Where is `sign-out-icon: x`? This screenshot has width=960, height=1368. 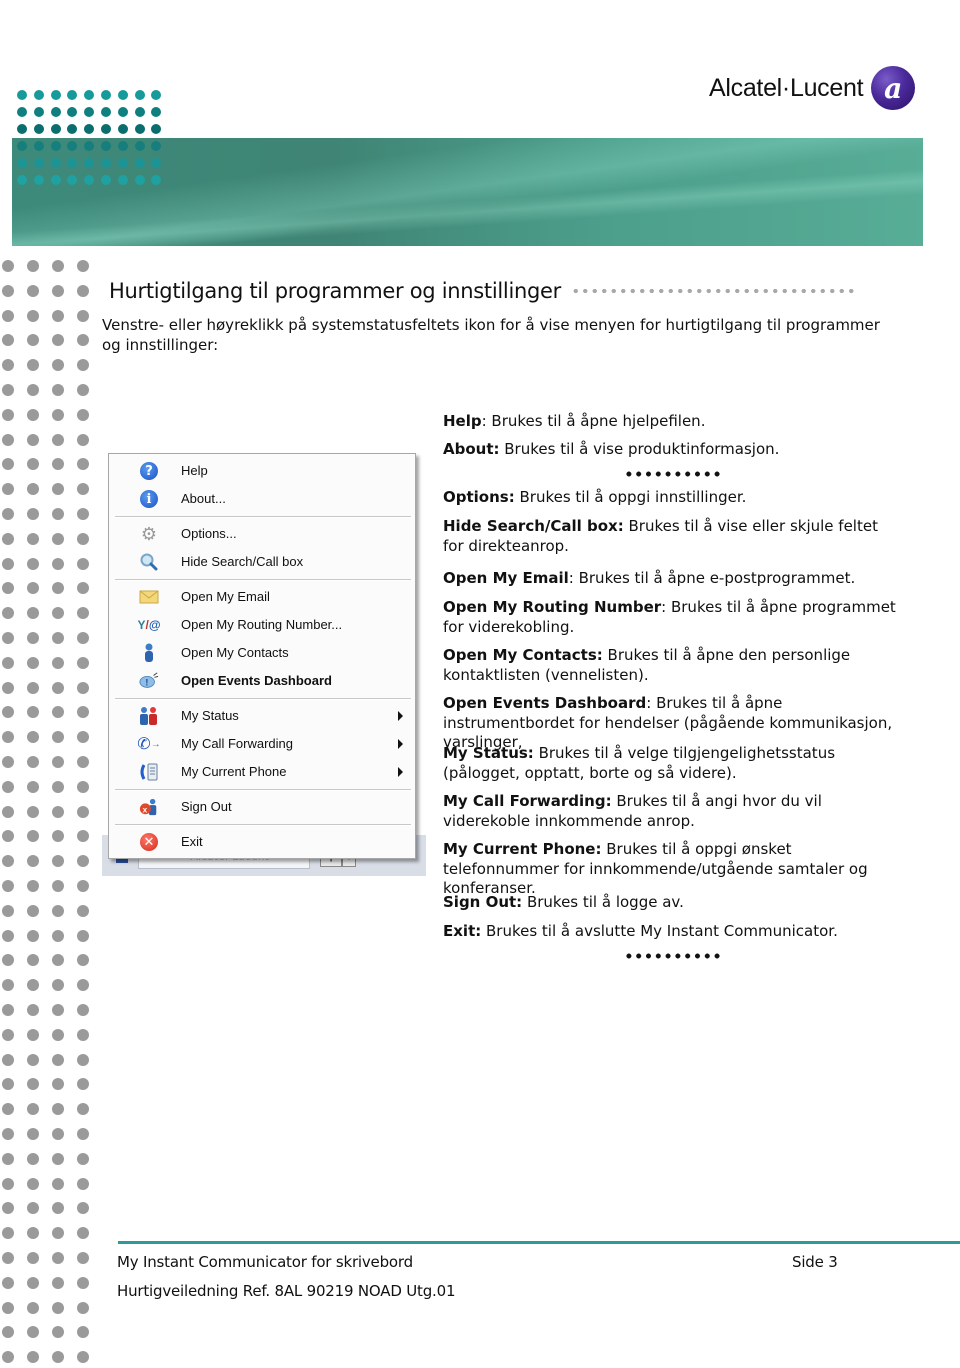 sign-out-icon: x is located at coordinates (149, 807).